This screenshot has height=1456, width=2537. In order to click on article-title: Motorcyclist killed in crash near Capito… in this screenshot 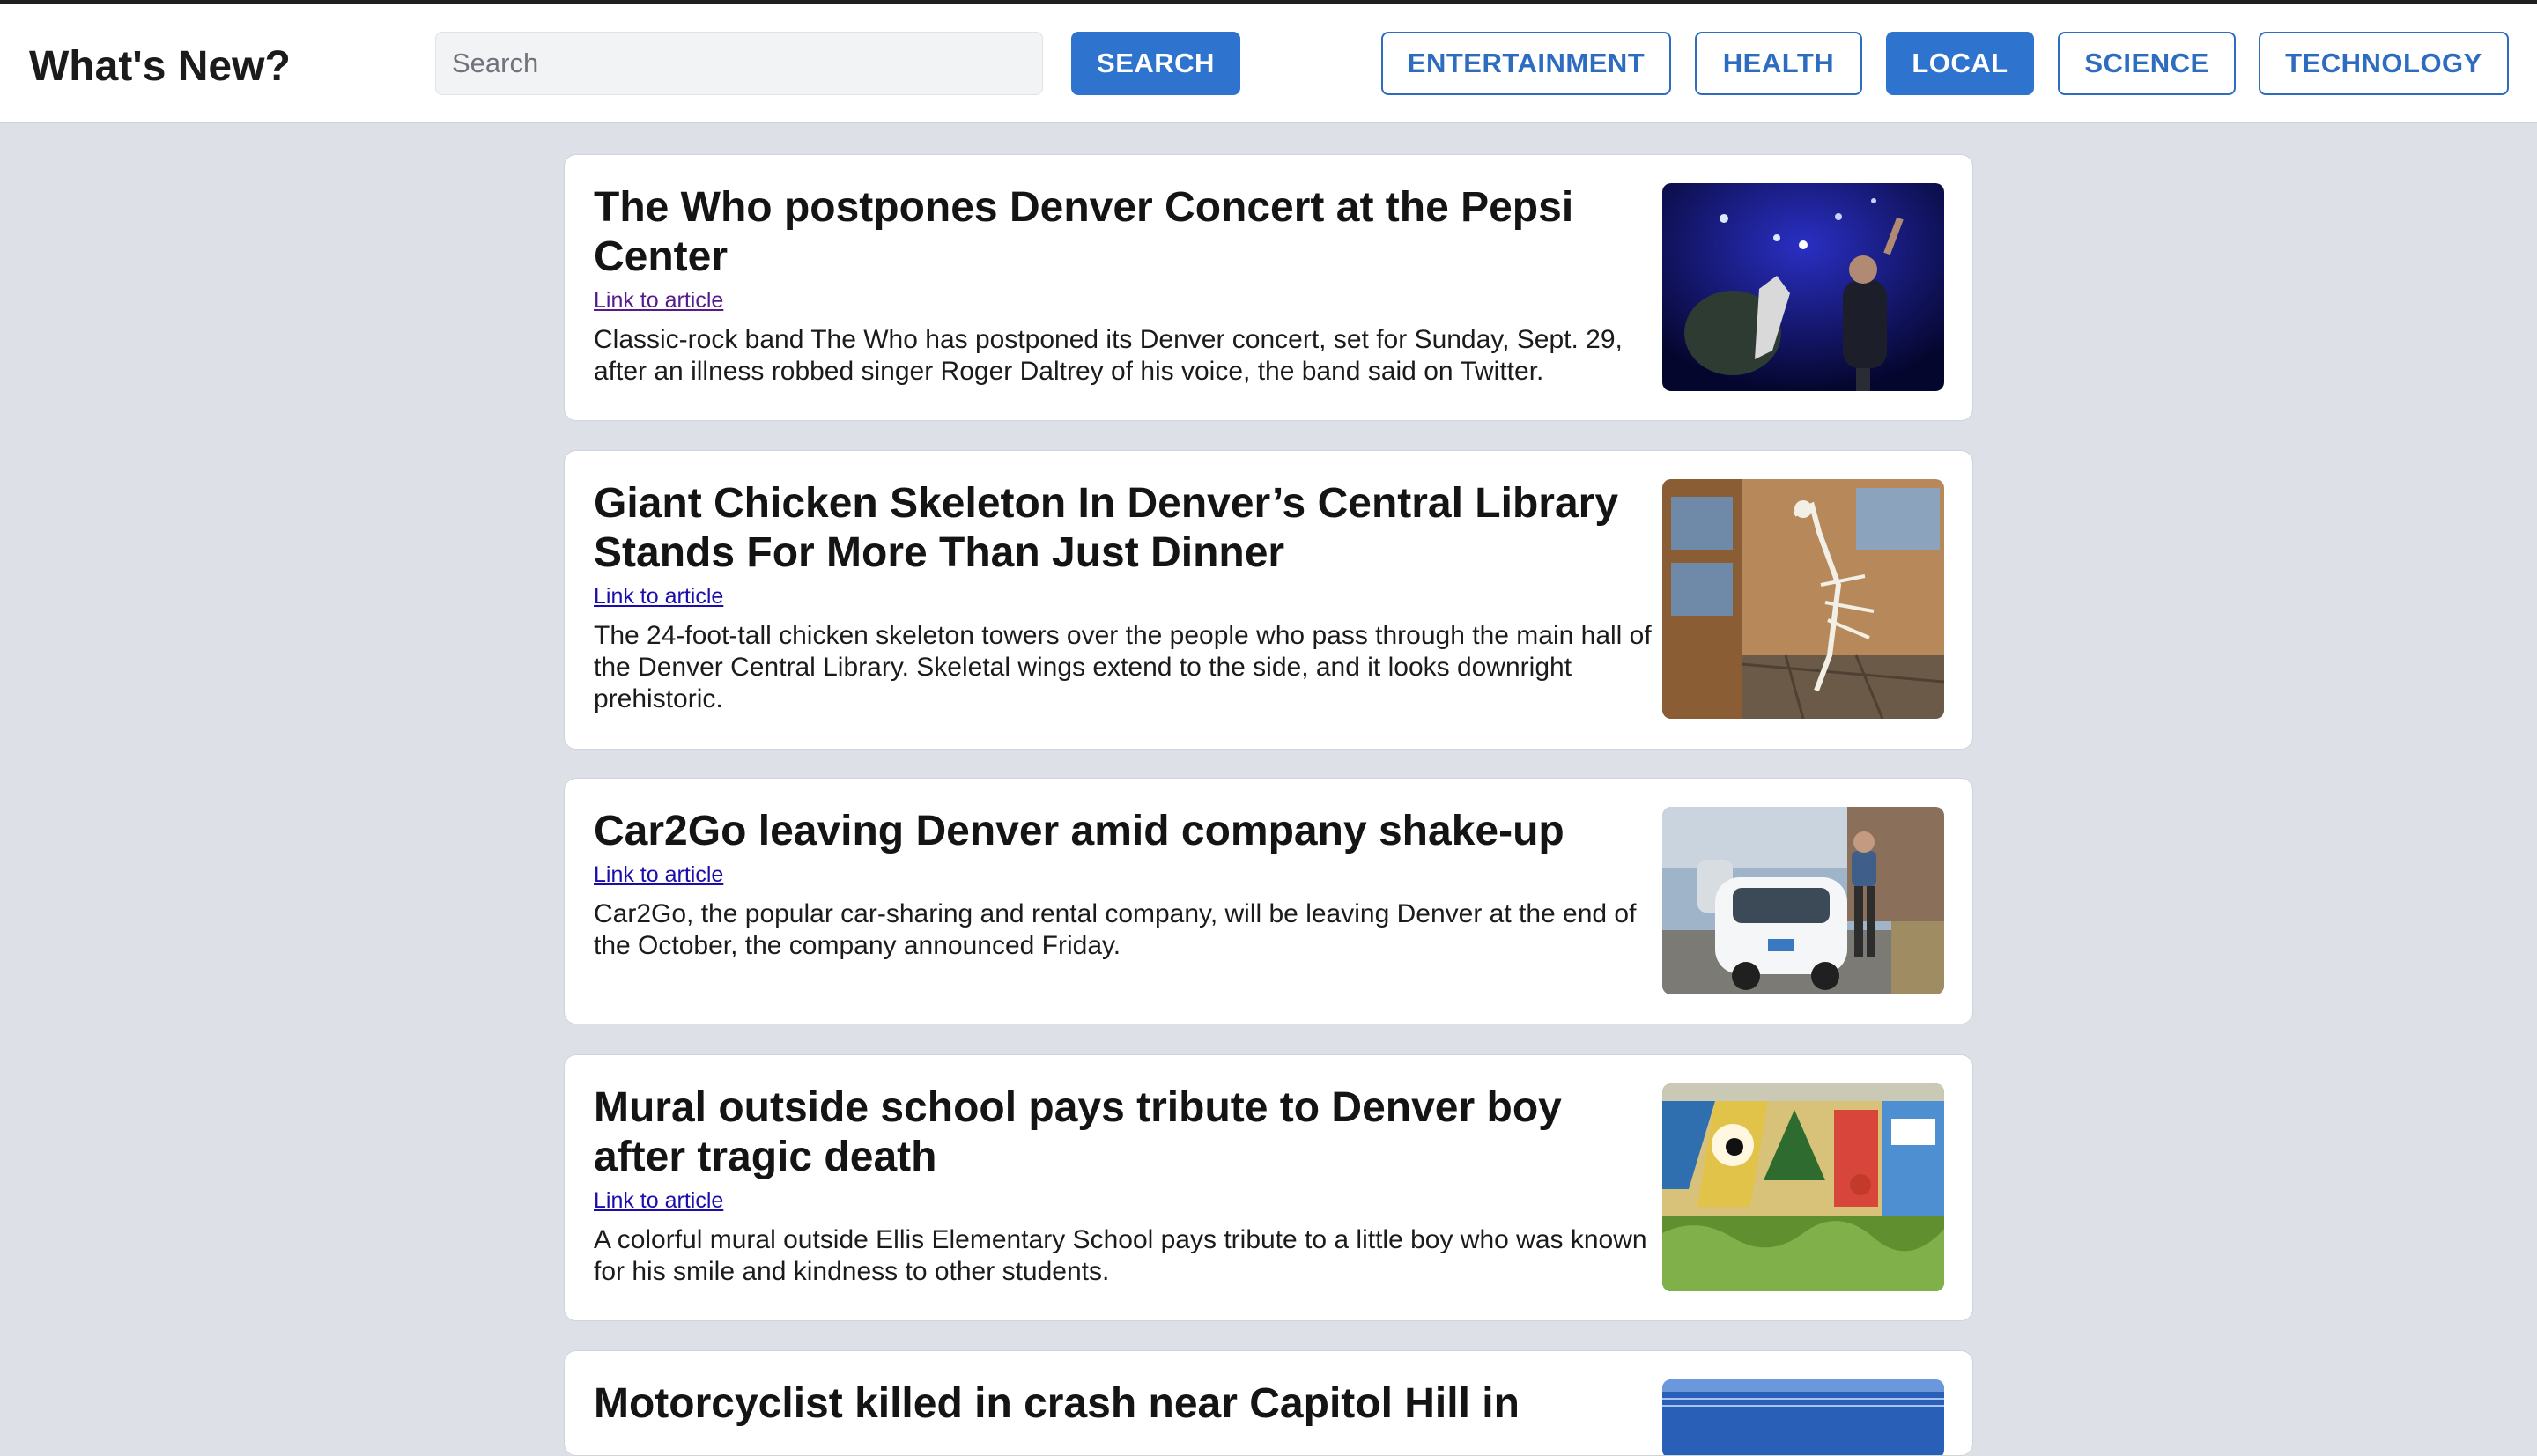, I will do `click(1057, 1403)`.